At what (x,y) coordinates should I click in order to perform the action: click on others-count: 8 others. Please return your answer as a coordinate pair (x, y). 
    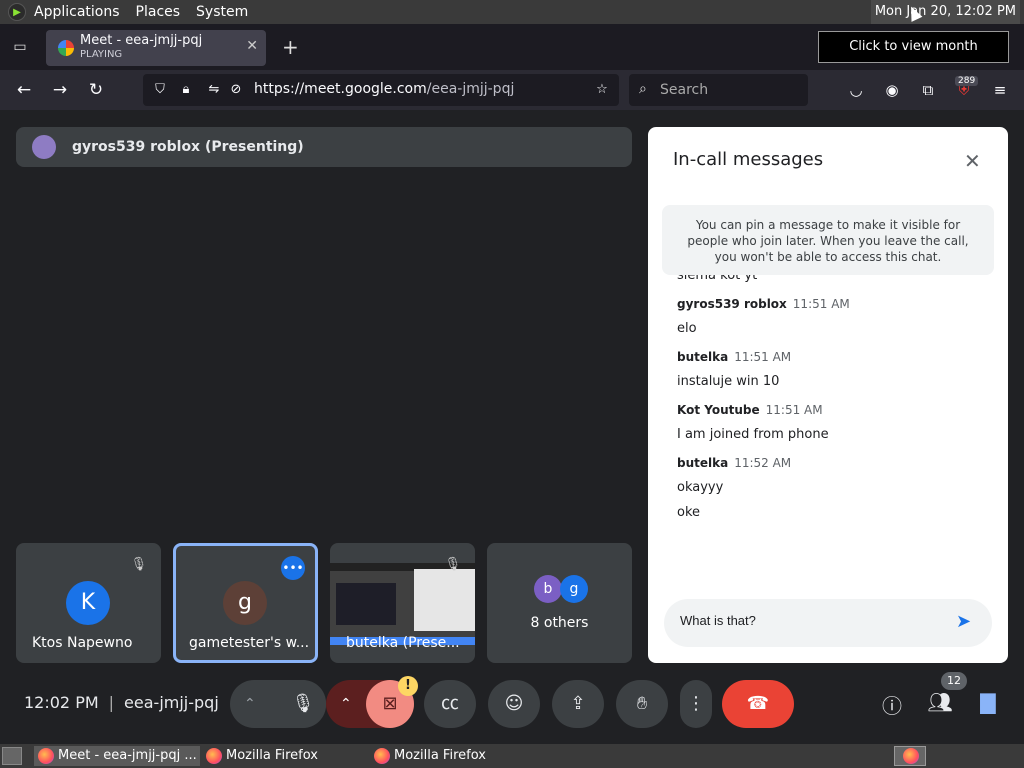
    Looking at the image, I should click on (559, 623).